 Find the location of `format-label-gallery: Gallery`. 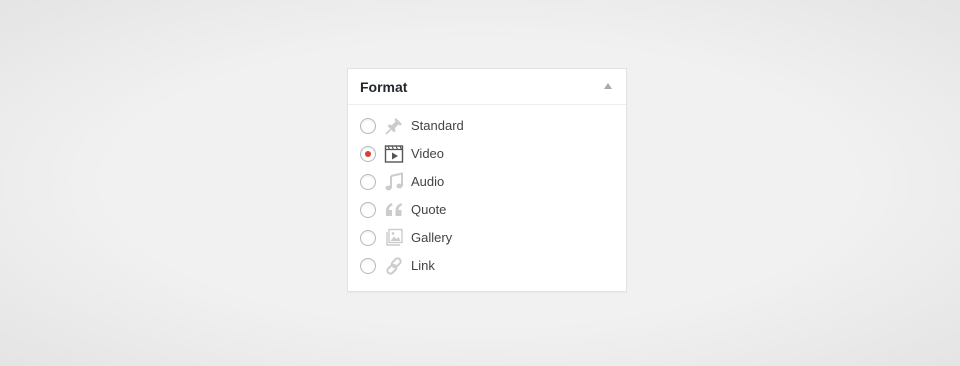

format-label-gallery: Gallery is located at coordinates (432, 237).